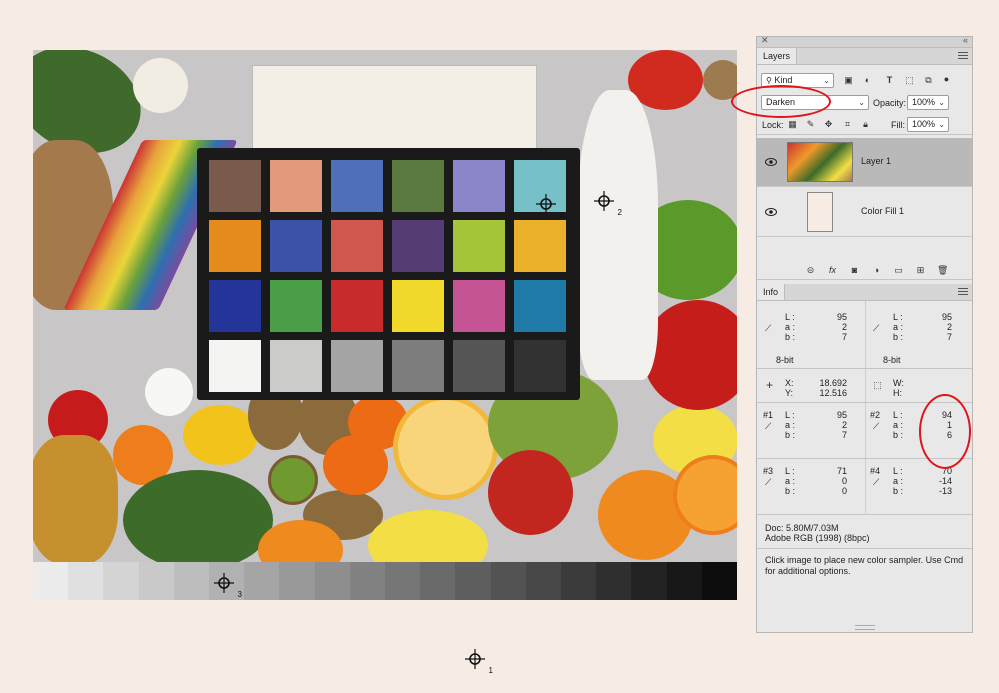 Image resolution: width=999 pixels, height=693 pixels. I want to click on collapse-icon: «, so click(965, 40).